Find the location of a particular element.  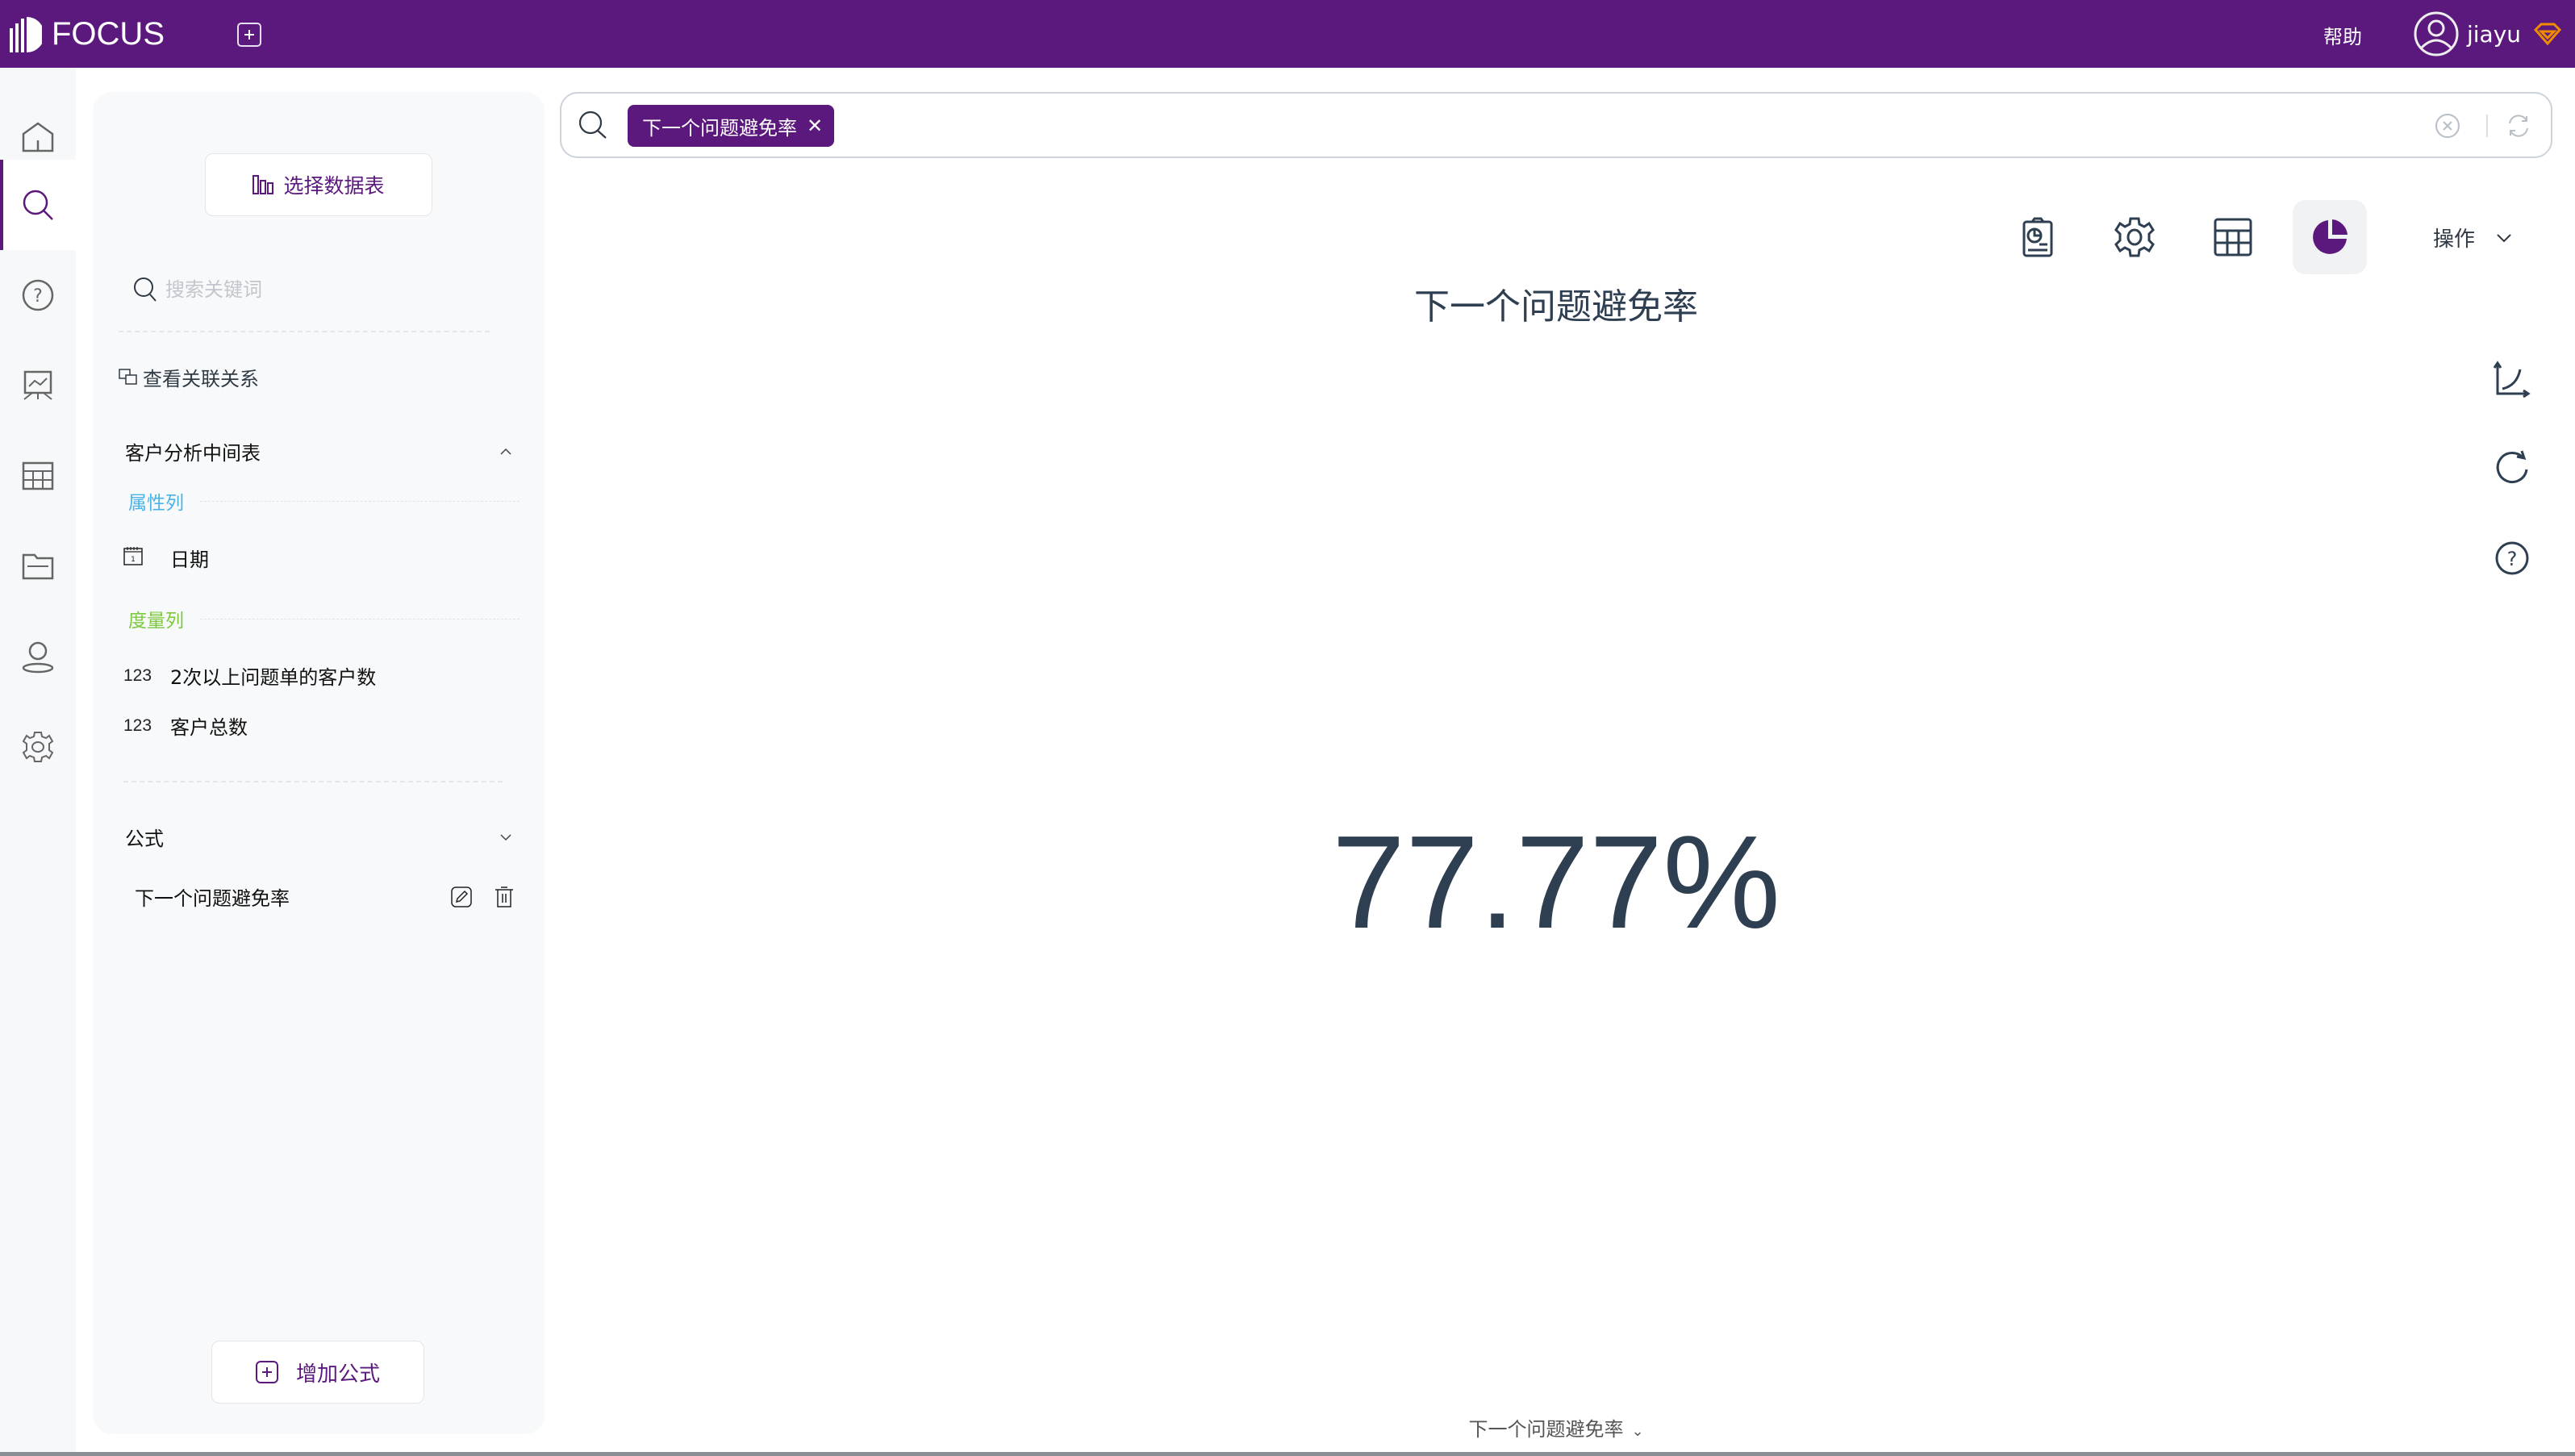

formula-group-name: 公式 is located at coordinates (144, 839).